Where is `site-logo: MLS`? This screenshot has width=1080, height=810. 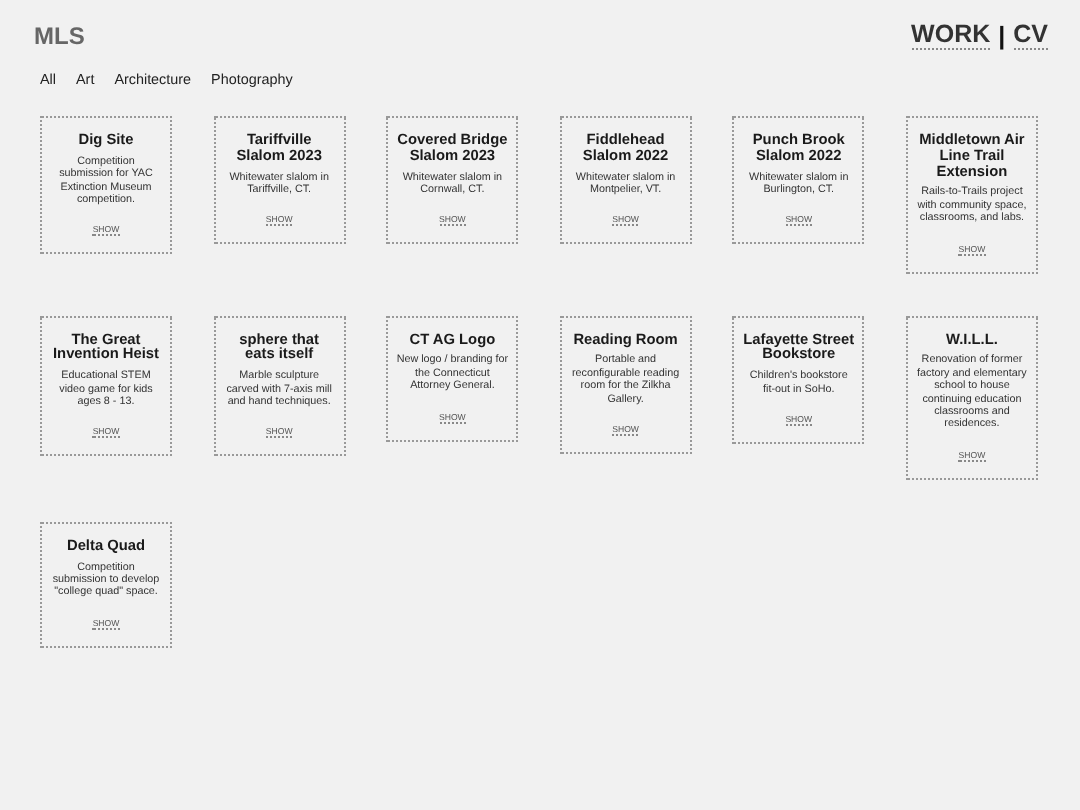
site-logo: MLS is located at coordinates (59, 36).